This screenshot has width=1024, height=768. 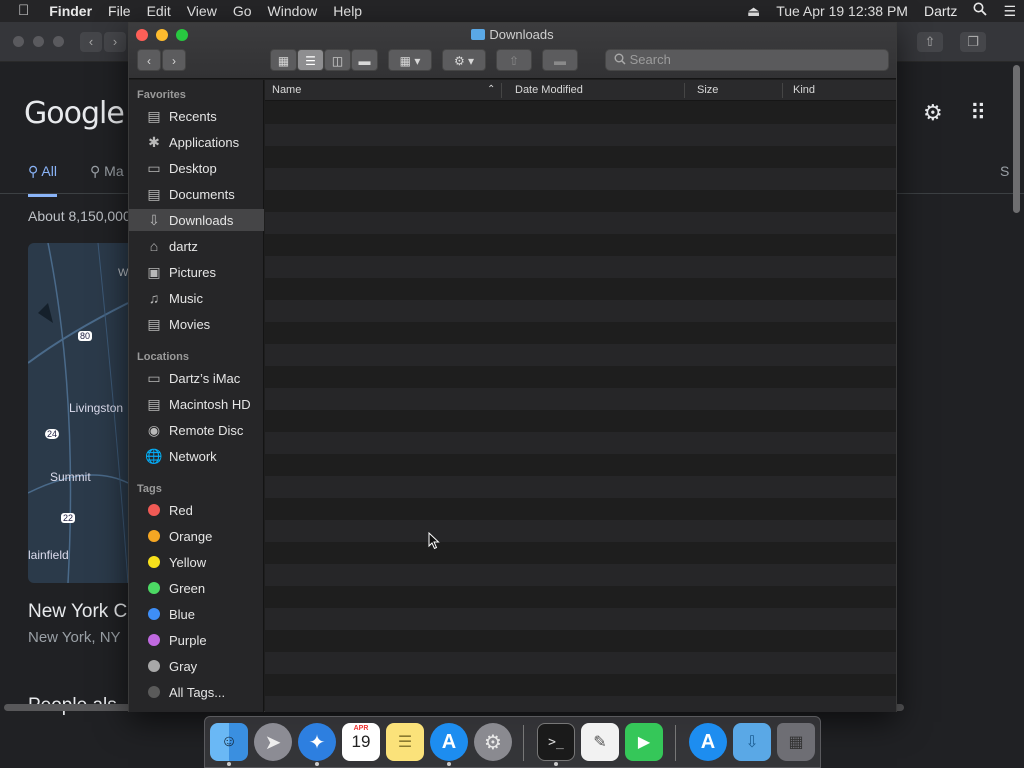 What do you see at coordinates (196, 246) in the screenshot?
I see `sidebar-item-dartz: ⌂ dartz` at bounding box center [196, 246].